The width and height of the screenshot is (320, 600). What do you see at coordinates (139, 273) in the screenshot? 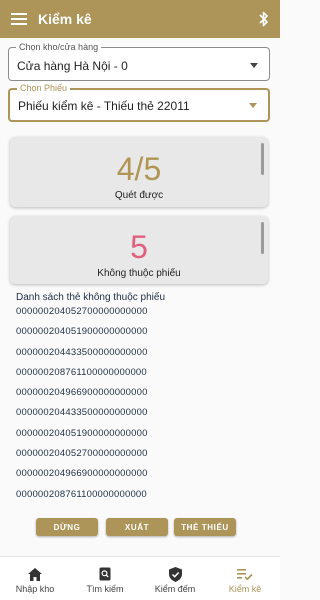
I see `outside-count-caption: Không thuộc phiếu` at bounding box center [139, 273].